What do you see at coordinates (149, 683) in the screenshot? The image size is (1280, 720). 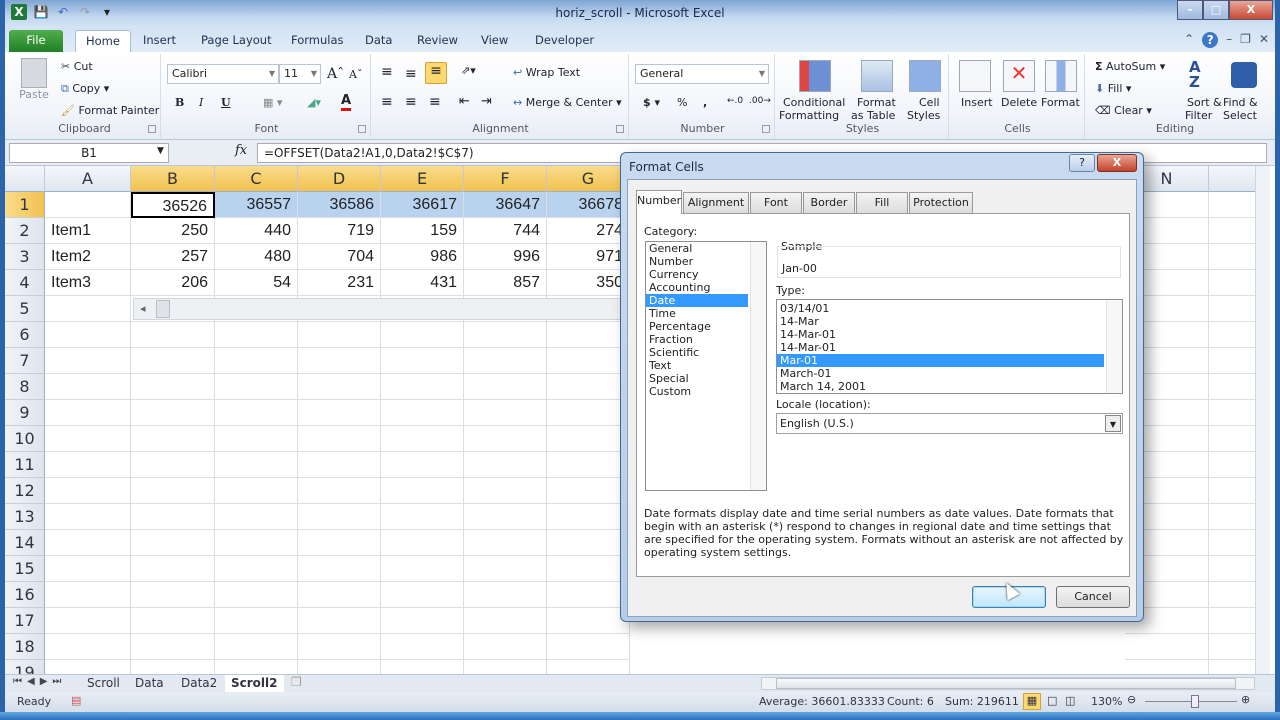 I see `sheet-tab-data: Data` at bounding box center [149, 683].